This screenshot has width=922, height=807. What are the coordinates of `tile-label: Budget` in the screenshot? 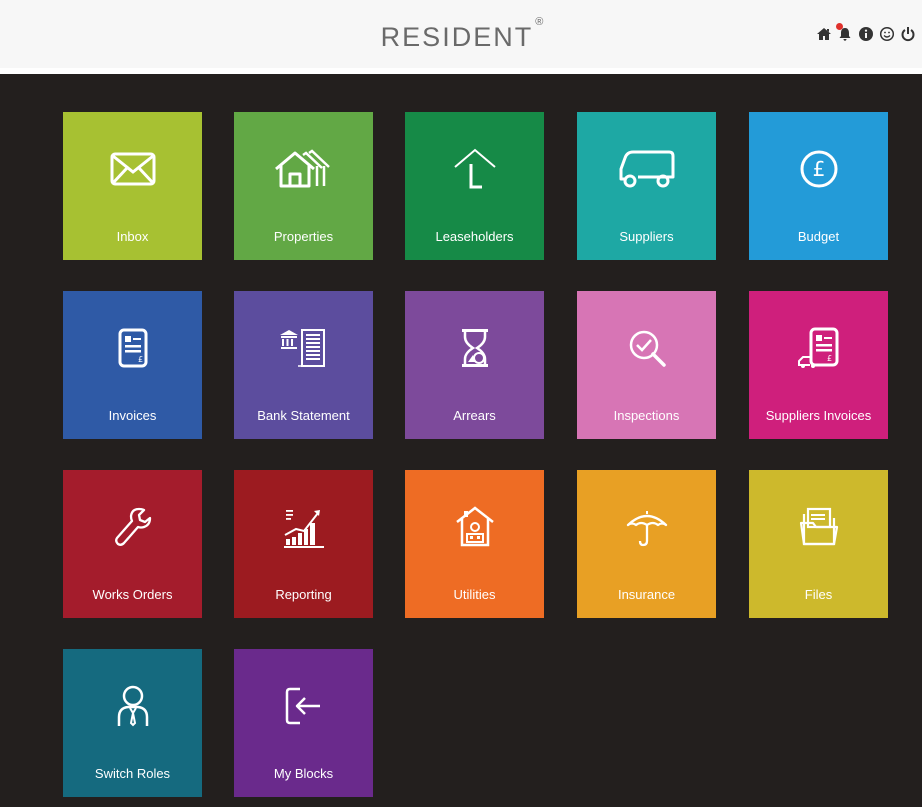 It's located at (818, 236).